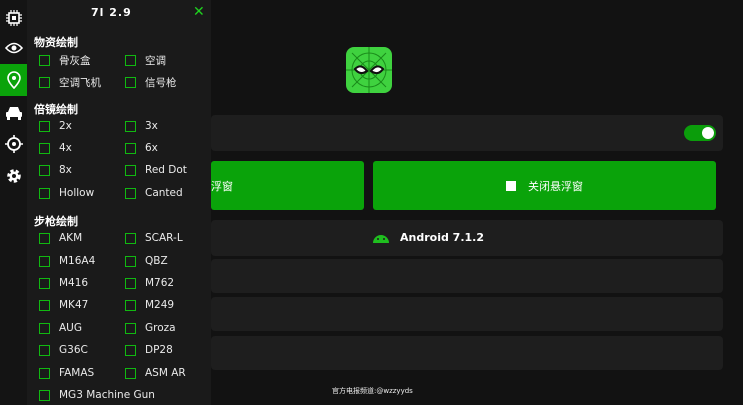 This screenshot has height=405, width=743. Describe the element at coordinates (166, 170) in the screenshot. I see `checkbox-label: Red Dot` at that location.